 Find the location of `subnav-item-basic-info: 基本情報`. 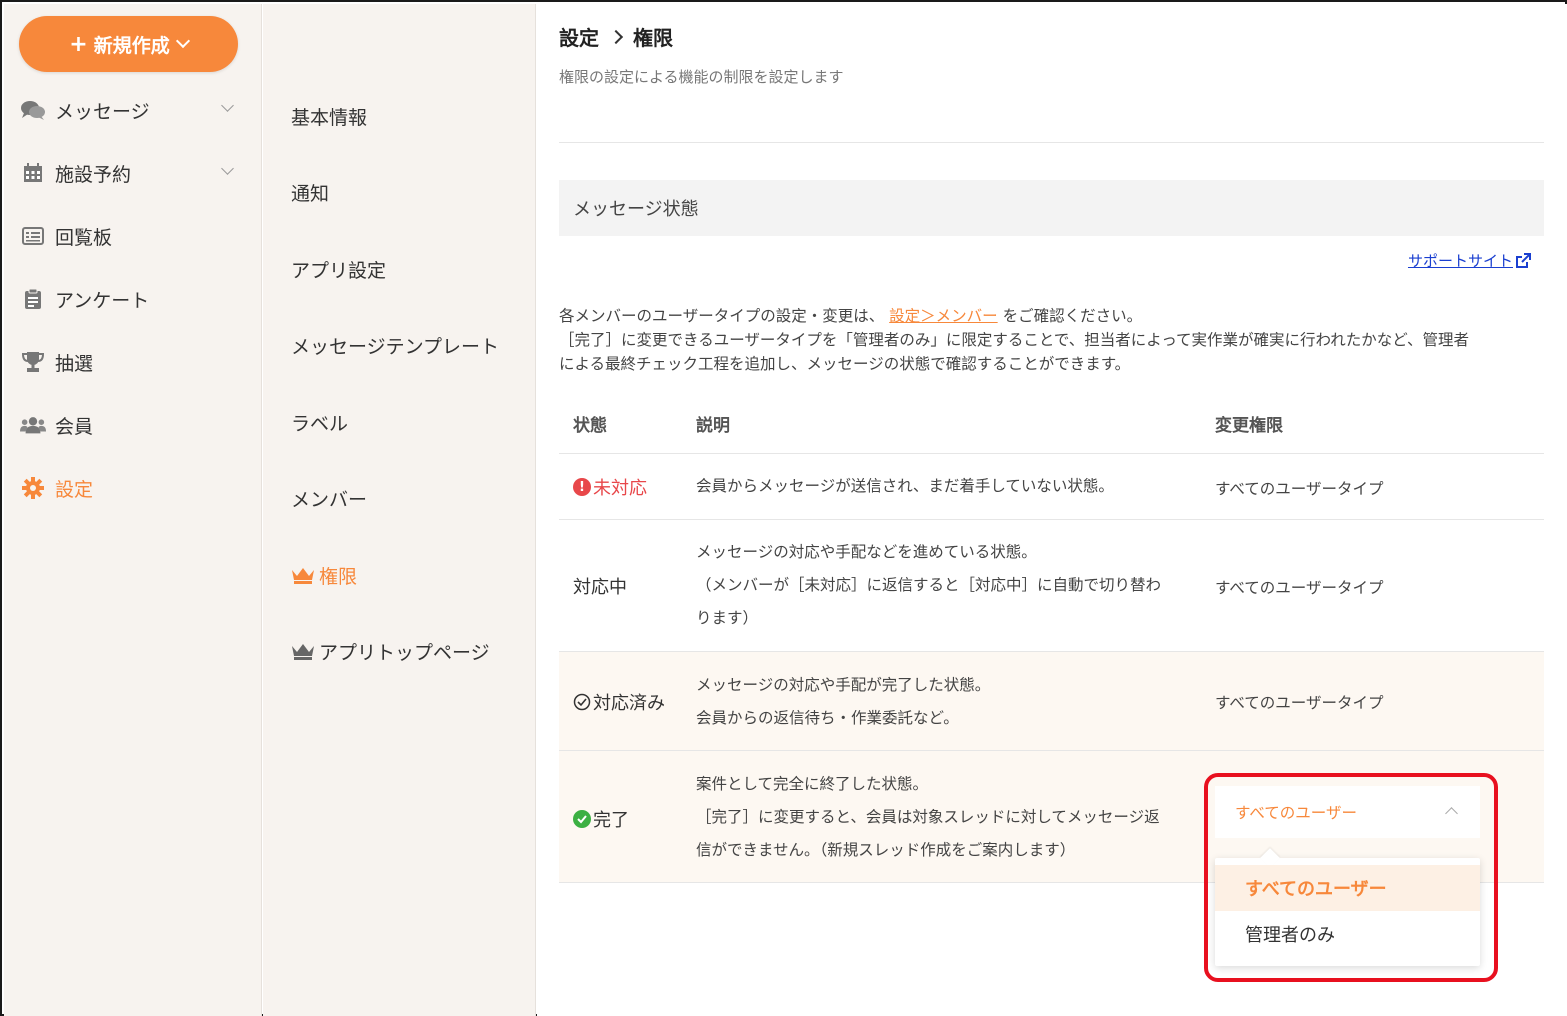

subnav-item-basic-info: 基本情報 is located at coordinates (329, 116).